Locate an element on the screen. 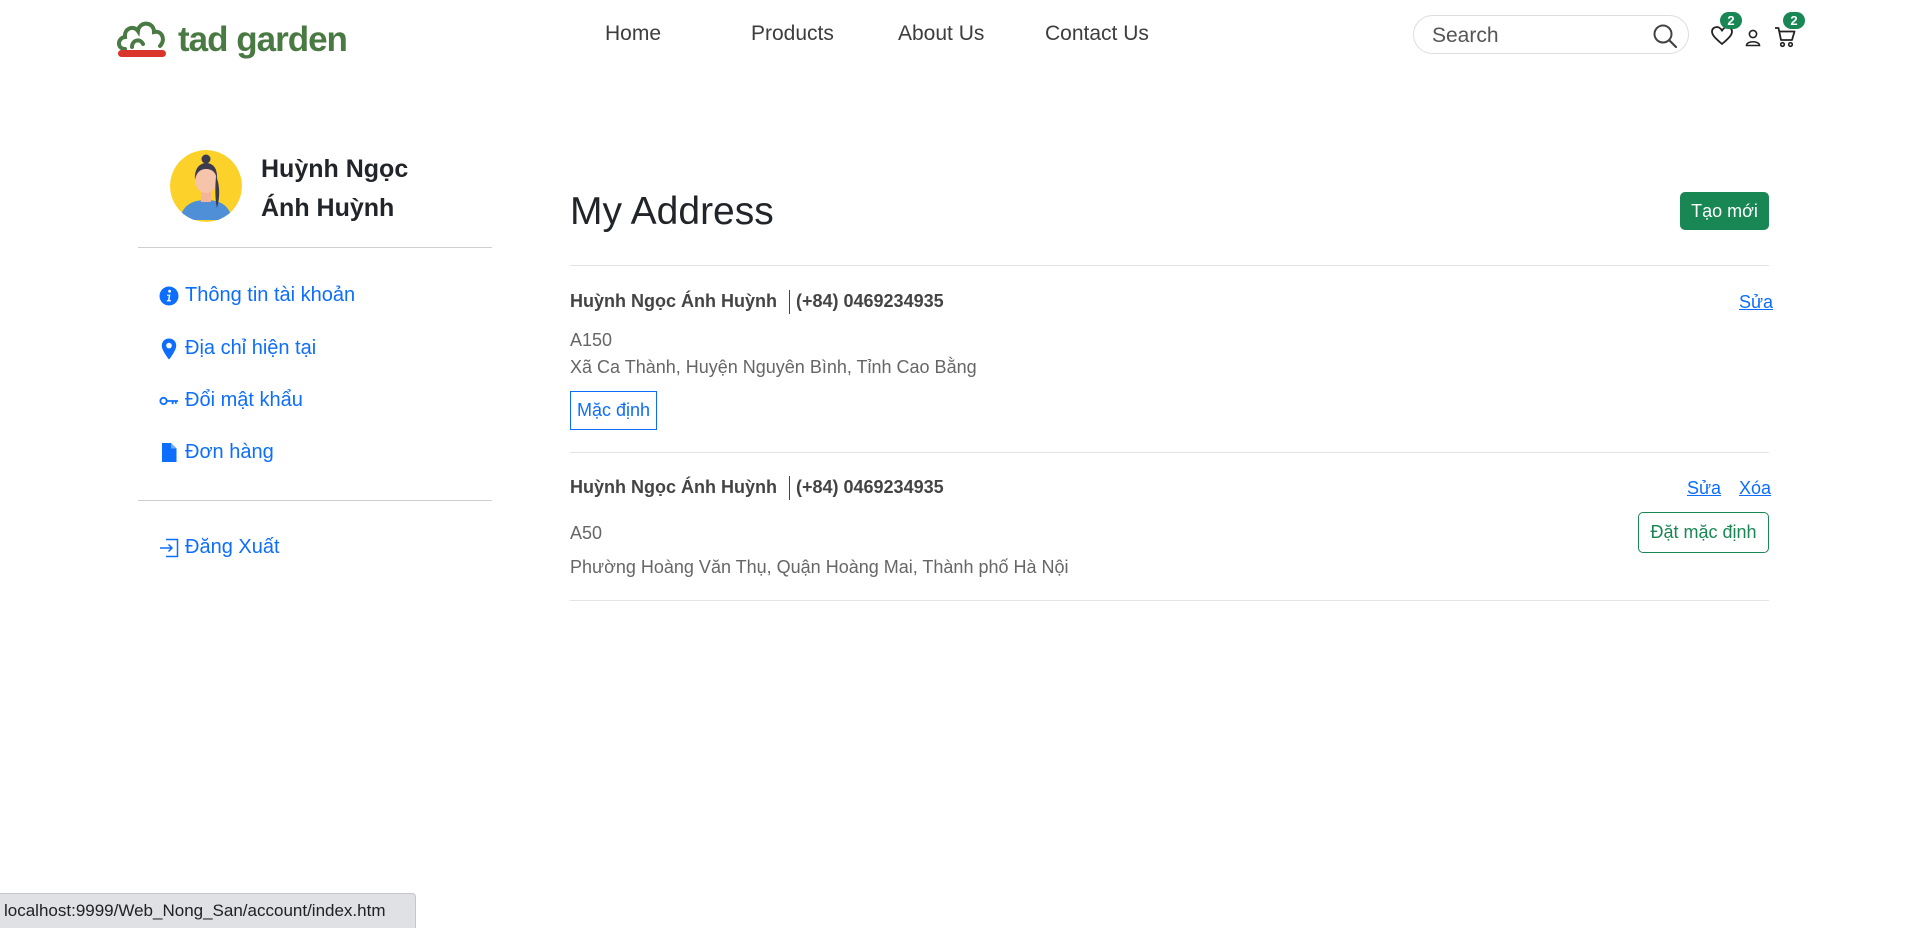 The width and height of the screenshot is (1916, 928). avatar is located at coordinates (206, 186).